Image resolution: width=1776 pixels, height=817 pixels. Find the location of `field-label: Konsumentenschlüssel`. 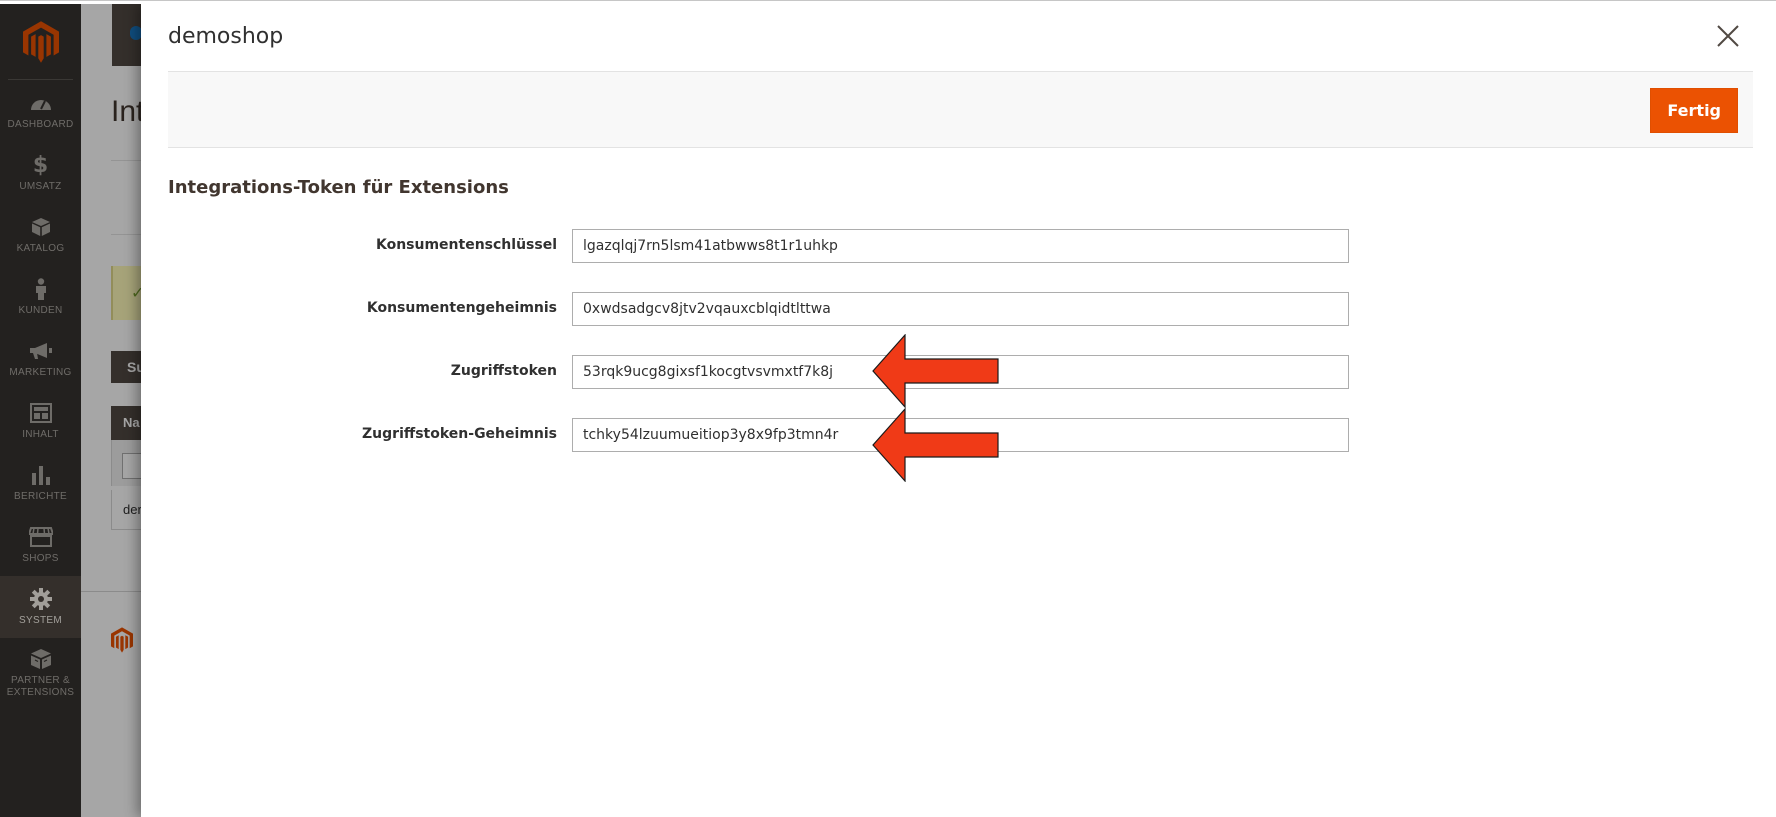

field-label: Konsumentenschlüssel is located at coordinates (466, 245).